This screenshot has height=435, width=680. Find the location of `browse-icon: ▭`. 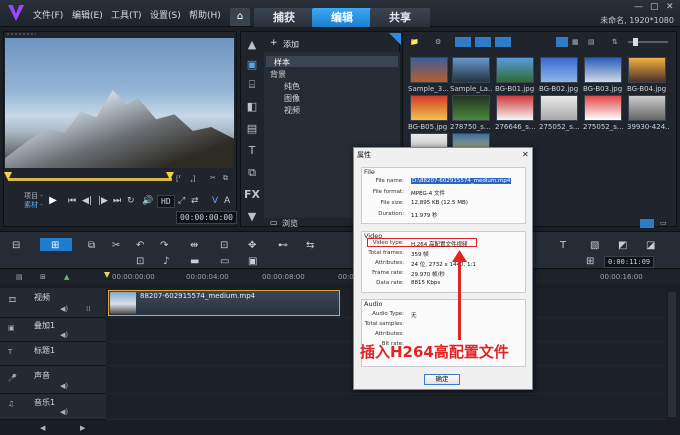

browse-icon: ▭ is located at coordinates (274, 222).